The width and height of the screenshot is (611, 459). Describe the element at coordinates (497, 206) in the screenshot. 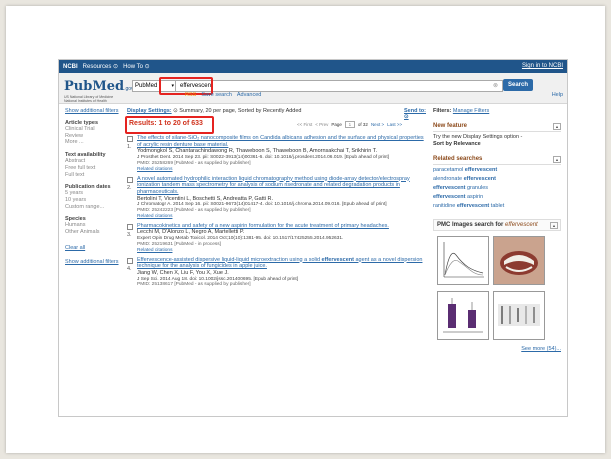

I see `related-search-item: ranitidine effervescent tablet` at that location.